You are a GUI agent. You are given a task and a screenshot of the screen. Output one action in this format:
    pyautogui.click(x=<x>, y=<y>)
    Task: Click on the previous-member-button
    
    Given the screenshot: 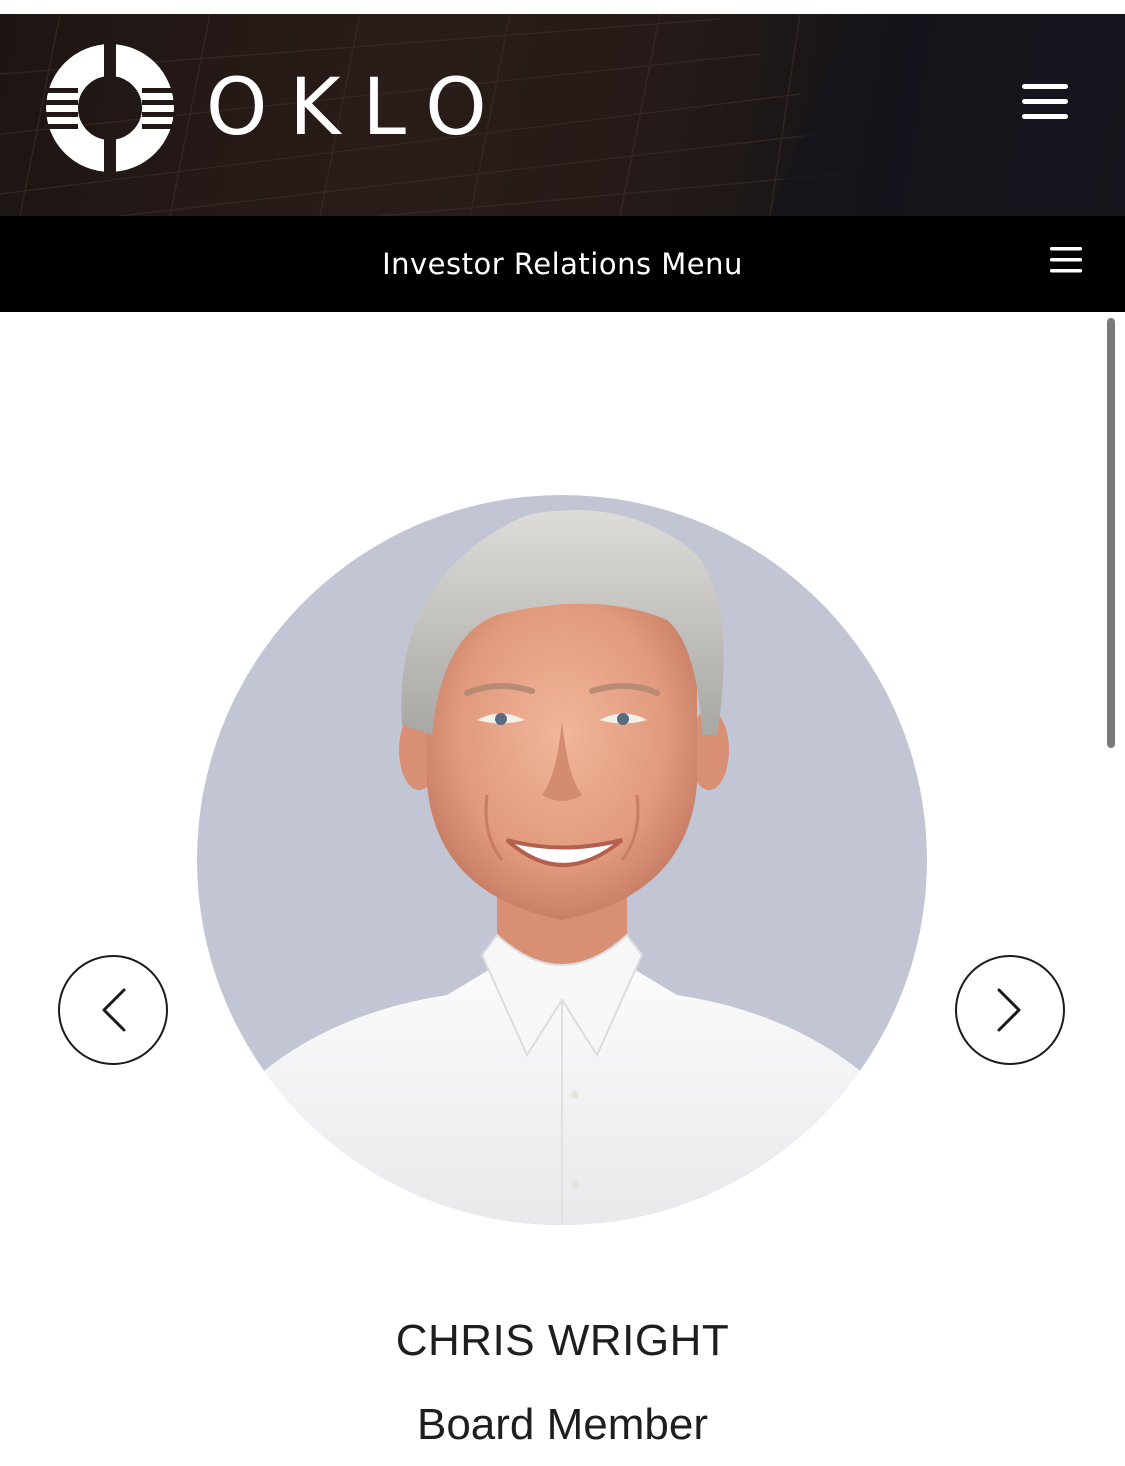 What is the action you would take?
    pyautogui.click(x=113, y=1010)
    